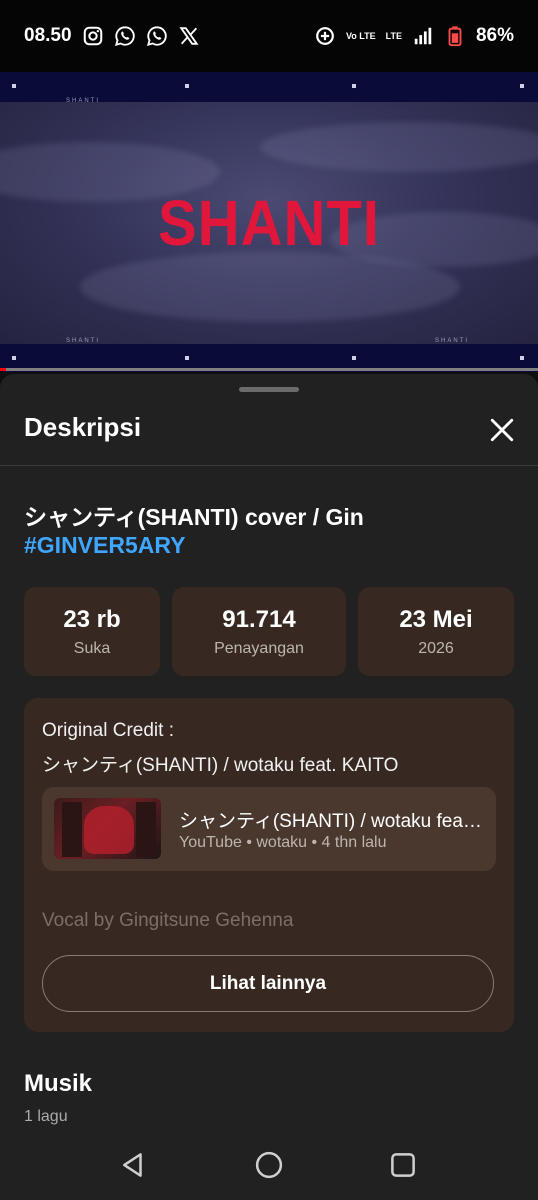 The width and height of the screenshot is (538, 1200). Describe the element at coordinates (93, 36) in the screenshot. I see `instagram-icon` at that location.